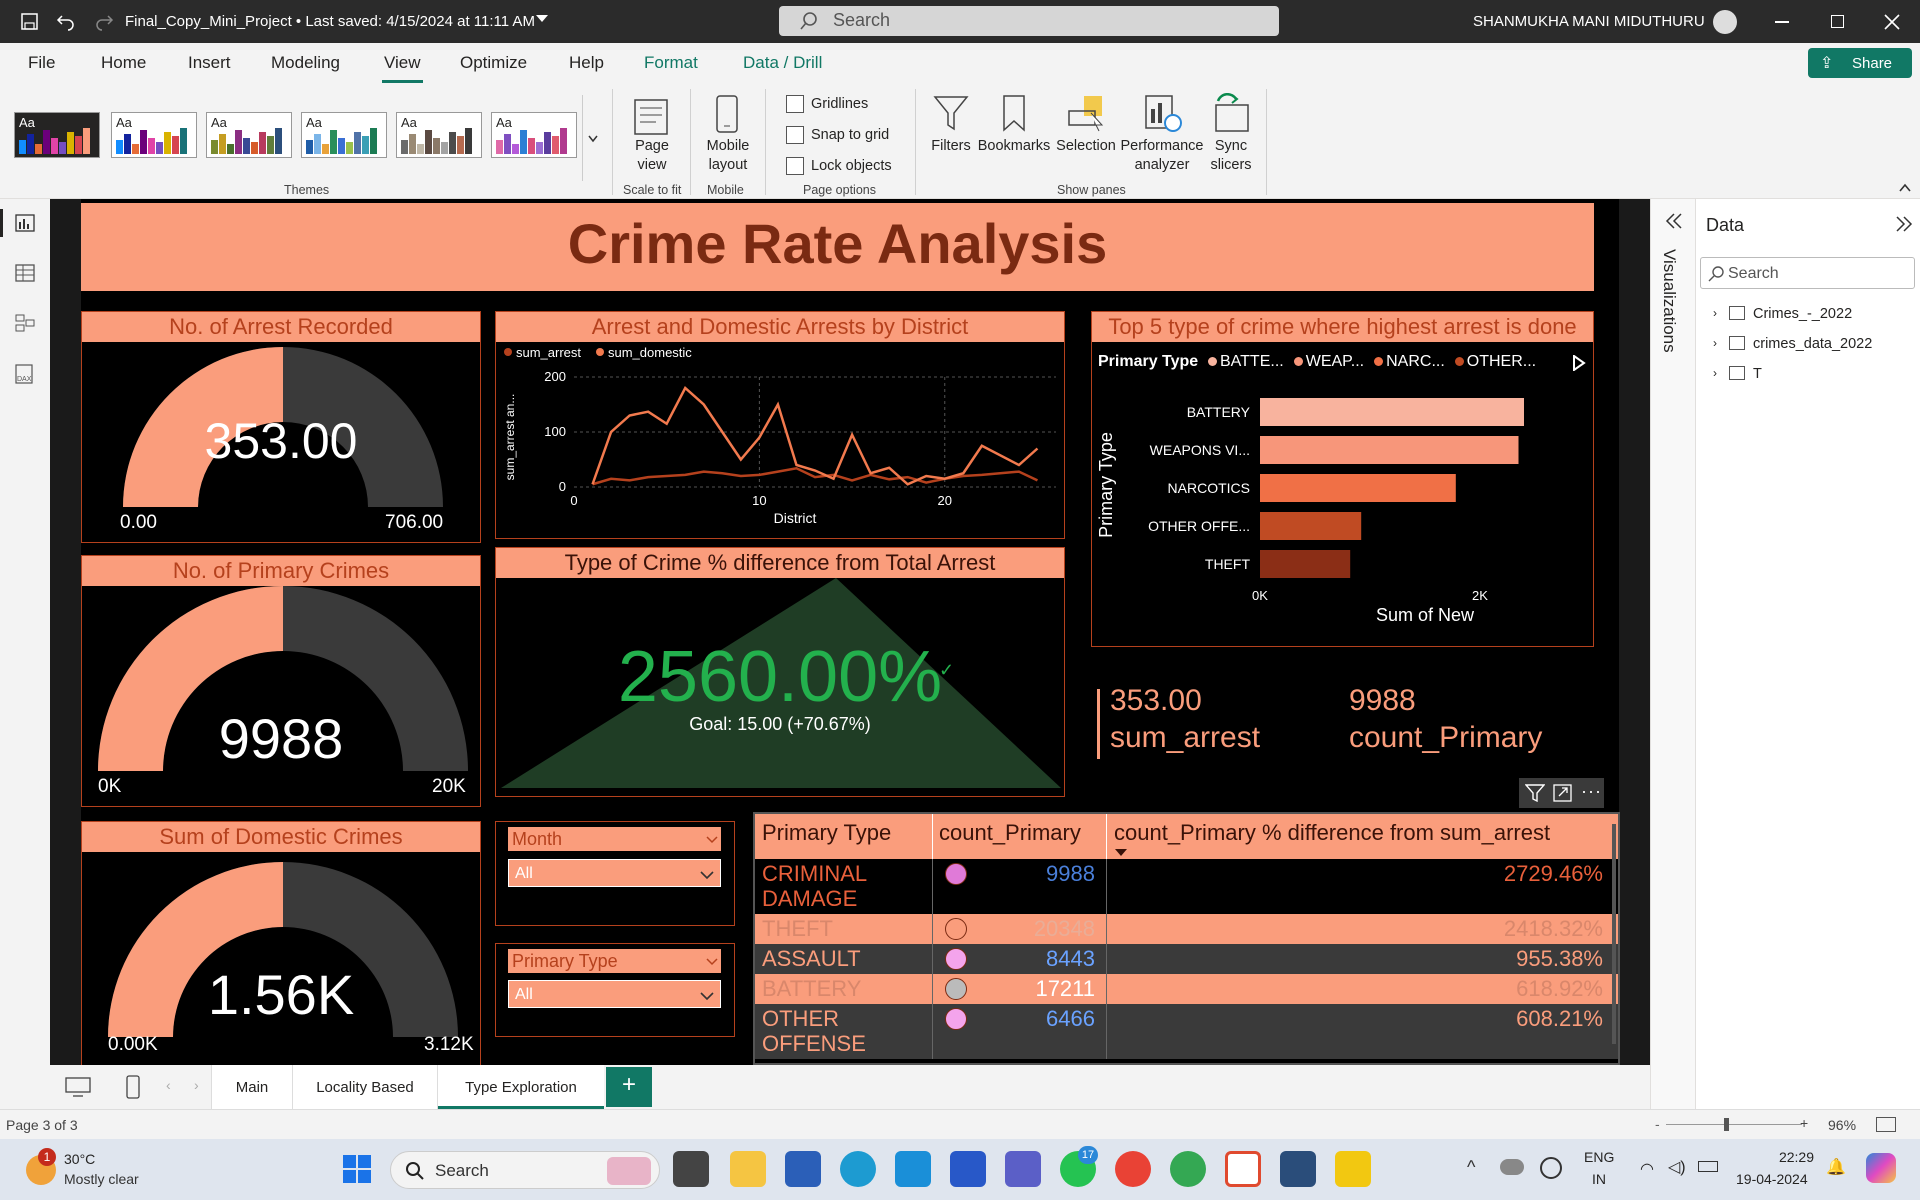 The image size is (1920, 1200). What do you see at coordinates (25, 323) in the screenshot?
I see `model-view-icon` at bounding box center [25, 323].